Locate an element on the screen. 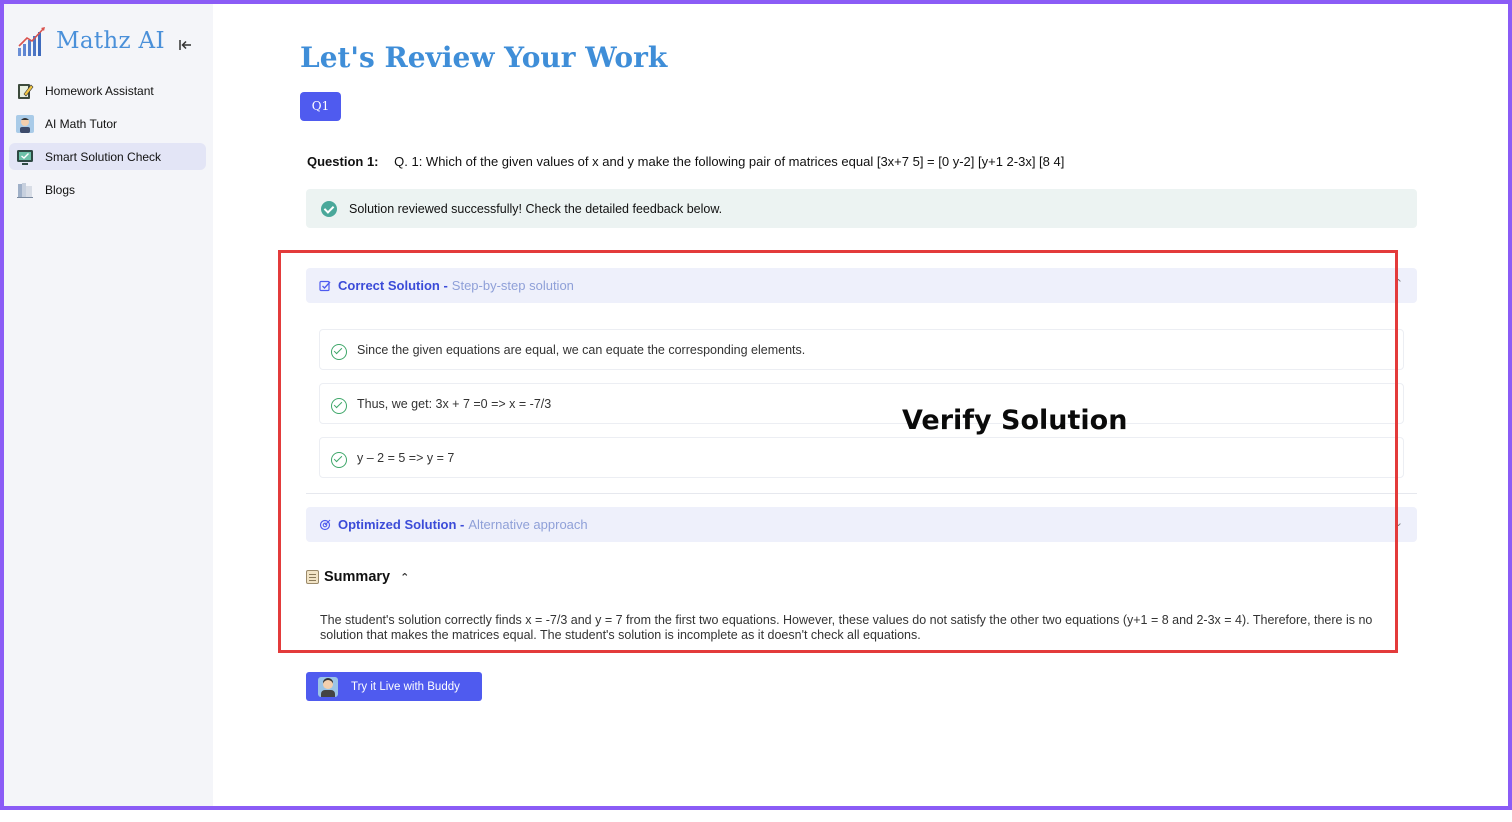 The height and width of the screenshot is (822, 1512). step-text: Thus, we get: 3x + 7 =0 => x = -7/3 is located at coordinates (454, 403).